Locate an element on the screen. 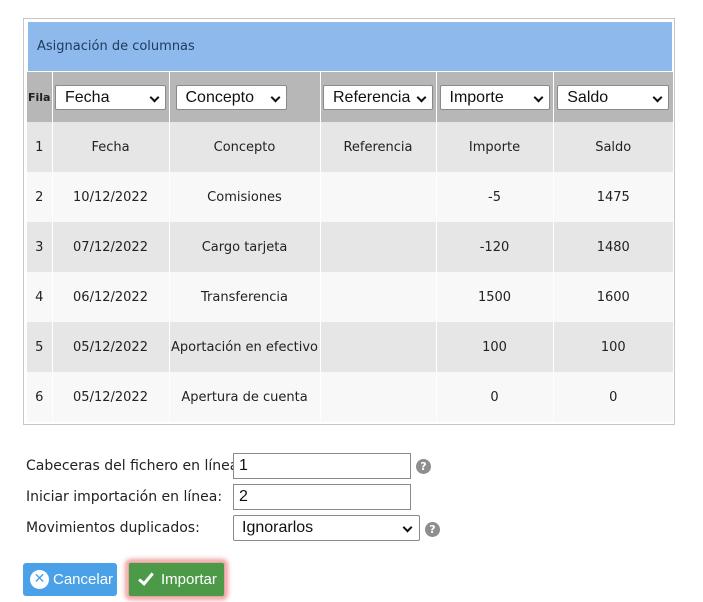 This screenshot has width=703, height=602. table-cell: Saldo is located at coordinates (613, 147).